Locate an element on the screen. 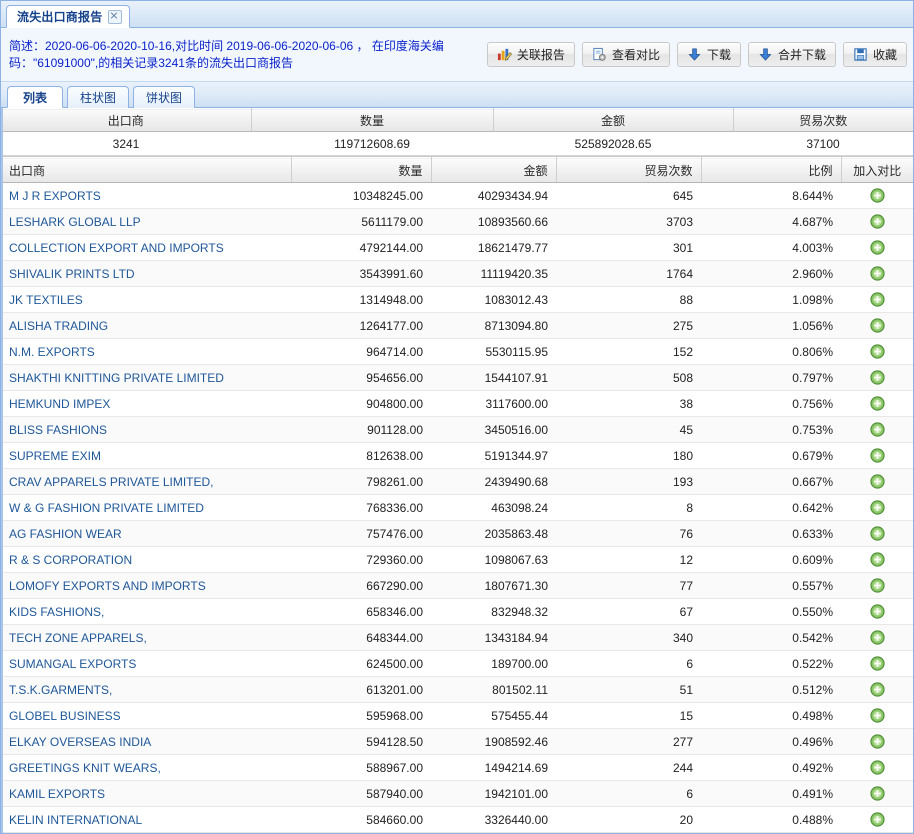  detail-header-quantity: 数量 is located at coordinates (361, 170).